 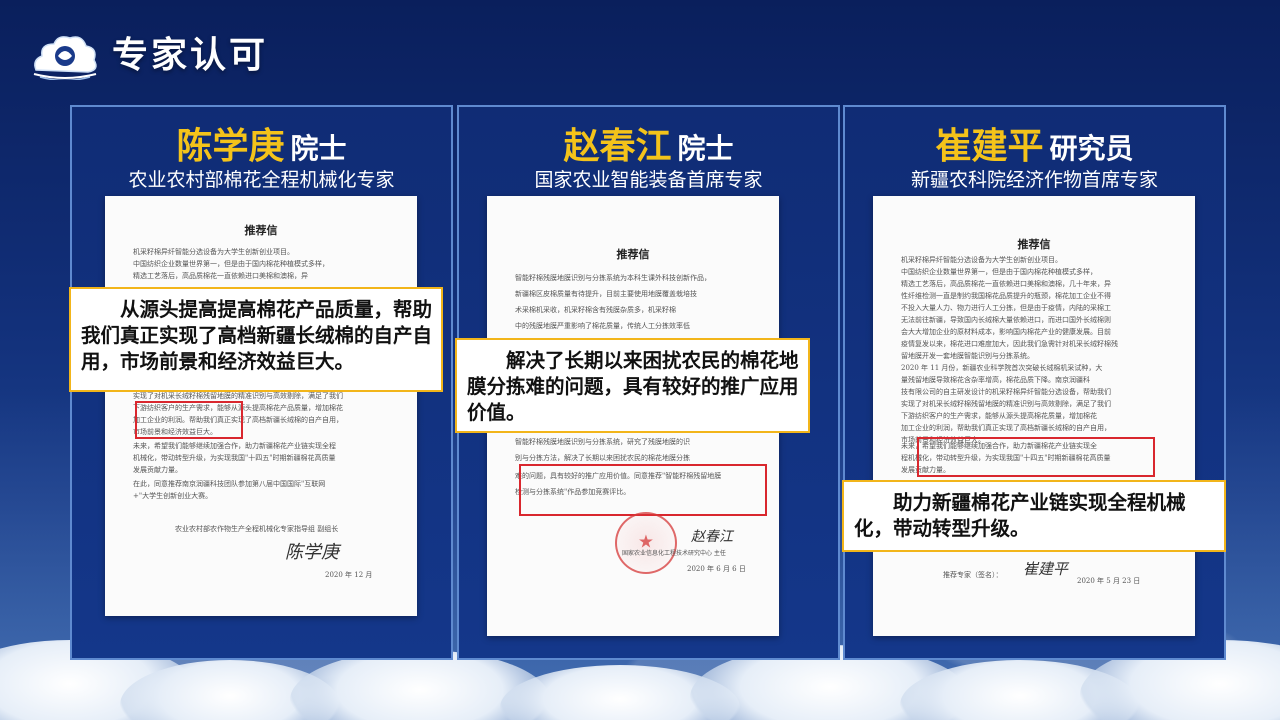 What do you see at coordinates (617, 146) in the screenshot?
I see `expert-name: 赵春江` at bounding box center [617, 146].